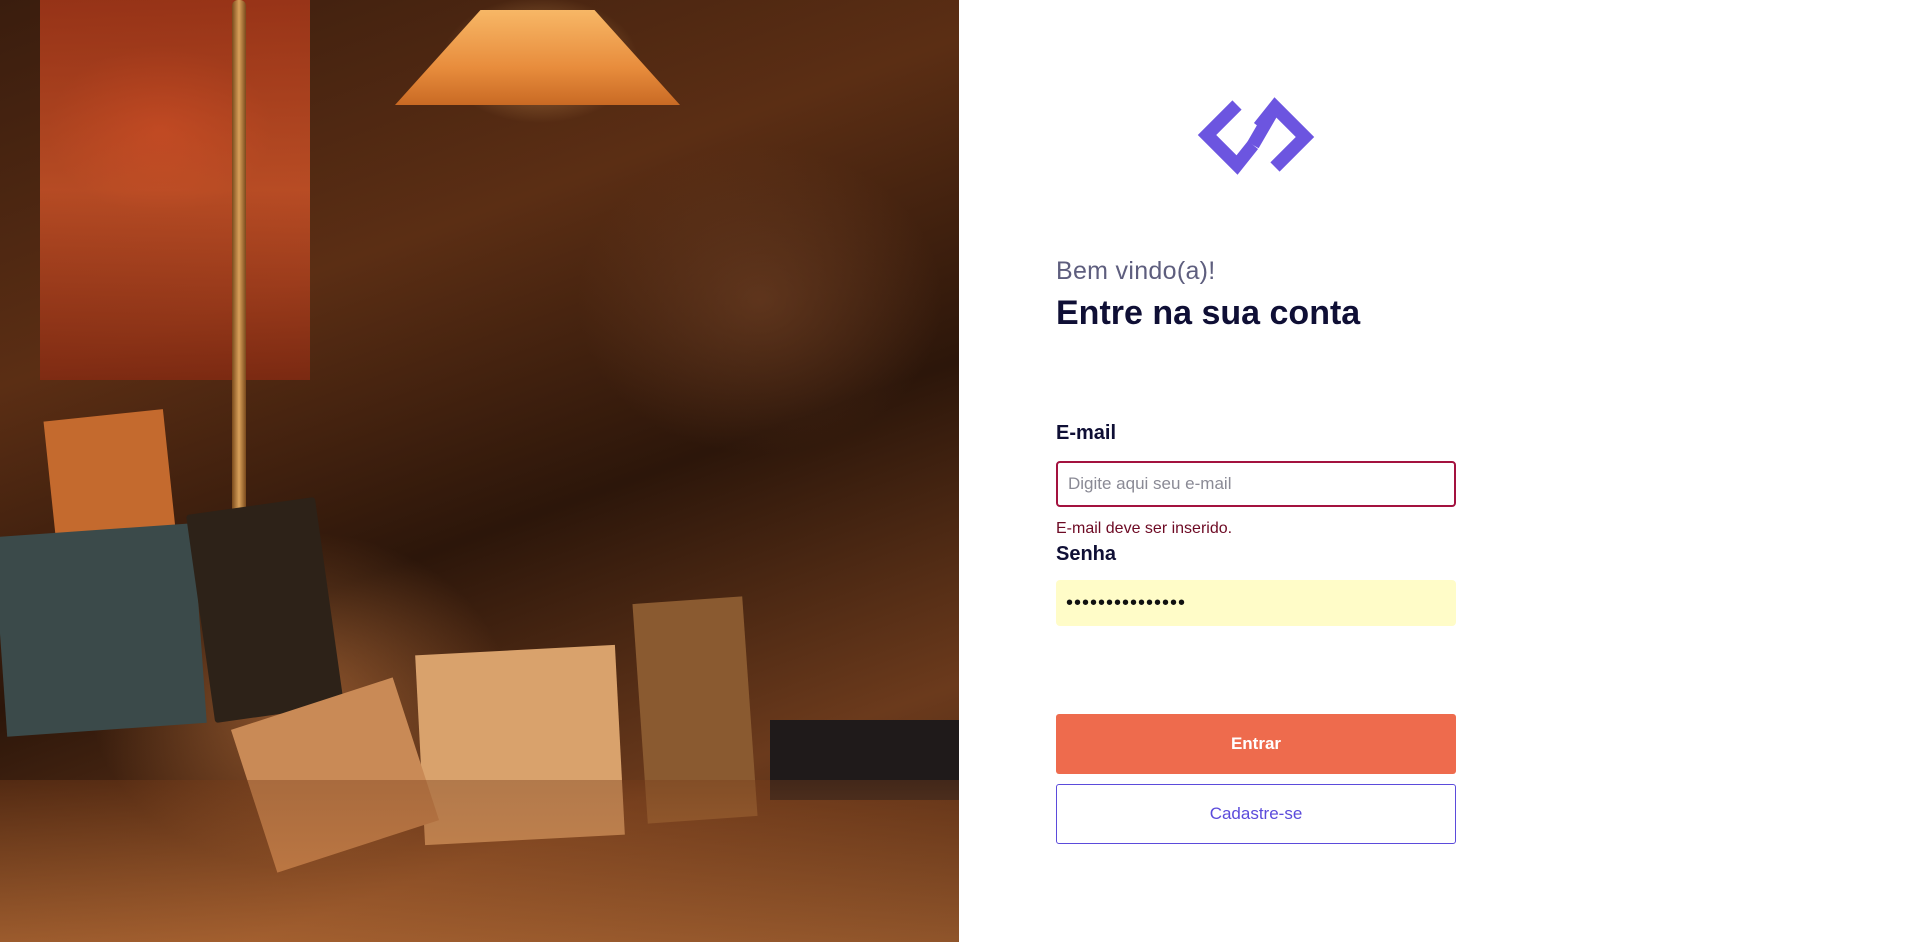  What do you see at coordinates (239, 260) in the screenshot?
I see `lamp-pole-decoration` at bounding box center [239, 260].